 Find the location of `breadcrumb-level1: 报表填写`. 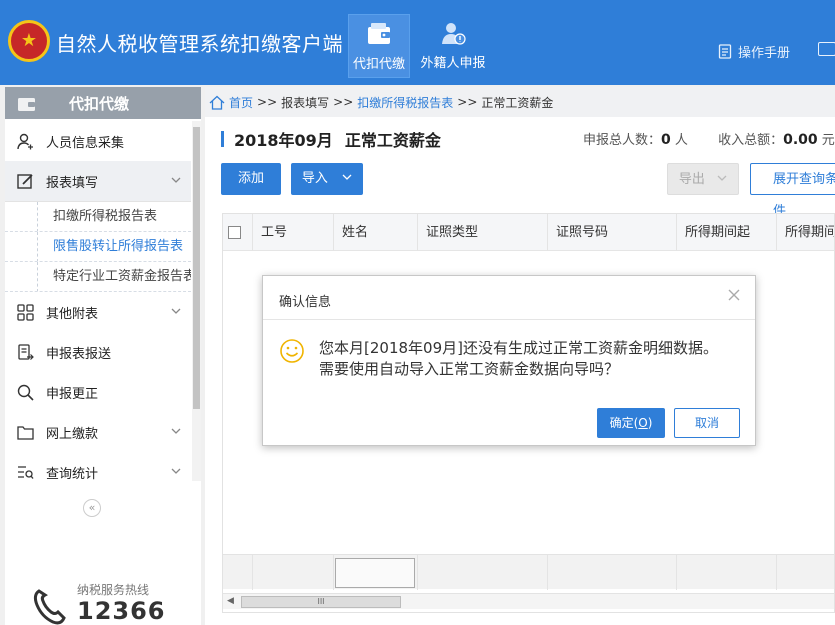

breadcrumb-level1: 报表填写 is located at coordinates (305, 102).